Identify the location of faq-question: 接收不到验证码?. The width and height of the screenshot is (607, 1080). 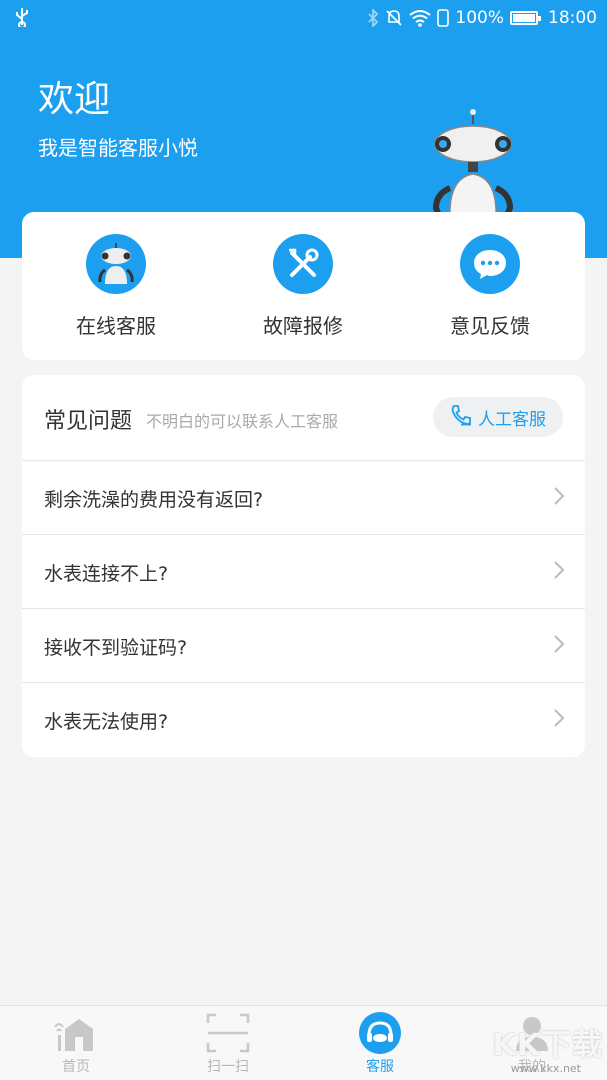
(116, 648).